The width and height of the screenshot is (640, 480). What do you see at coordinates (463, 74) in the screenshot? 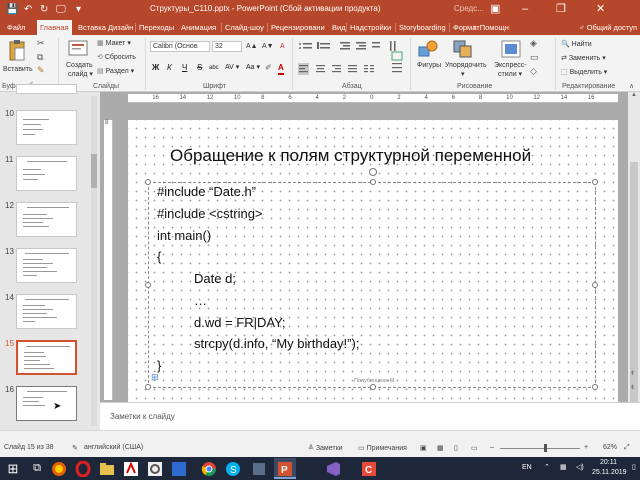
I see `arrange-dropdown: ▾` at bounding box center [463, 74].